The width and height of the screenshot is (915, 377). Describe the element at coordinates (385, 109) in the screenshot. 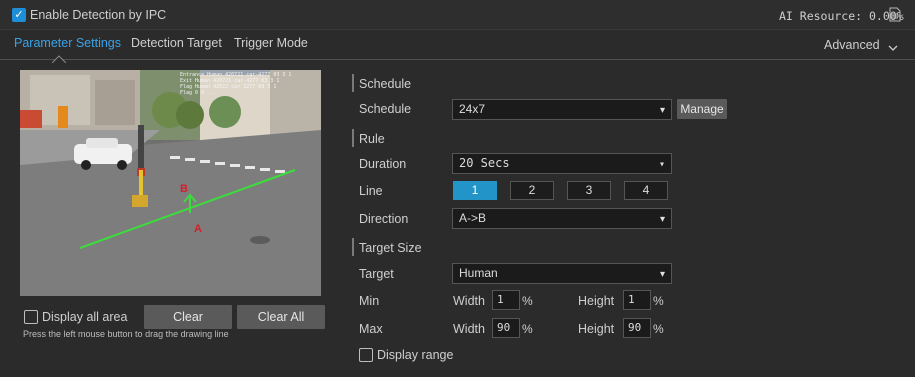

I see `schedule-label: Schedule` at that location.